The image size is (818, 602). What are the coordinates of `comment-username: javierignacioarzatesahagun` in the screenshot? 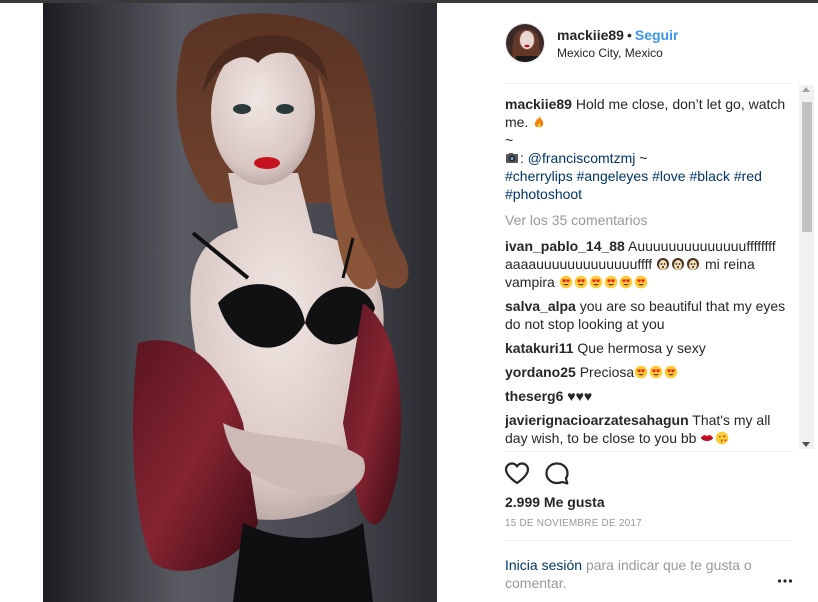 It's located at (597, 420).